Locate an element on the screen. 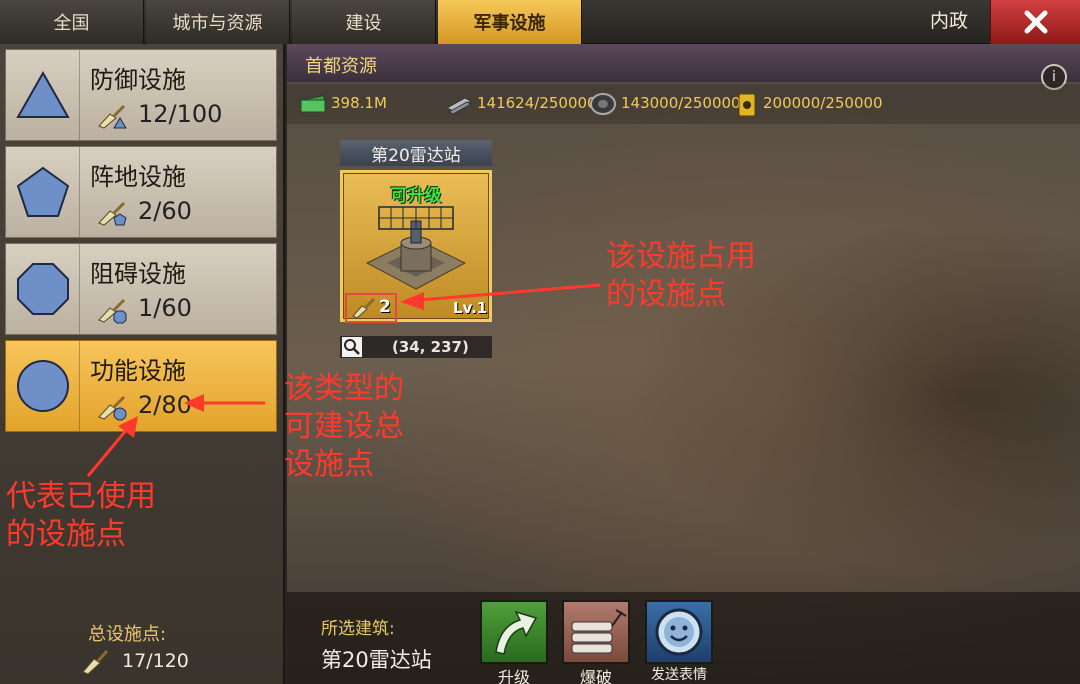  annotation-line: 该类型的 is located at coordinates (344, 388).